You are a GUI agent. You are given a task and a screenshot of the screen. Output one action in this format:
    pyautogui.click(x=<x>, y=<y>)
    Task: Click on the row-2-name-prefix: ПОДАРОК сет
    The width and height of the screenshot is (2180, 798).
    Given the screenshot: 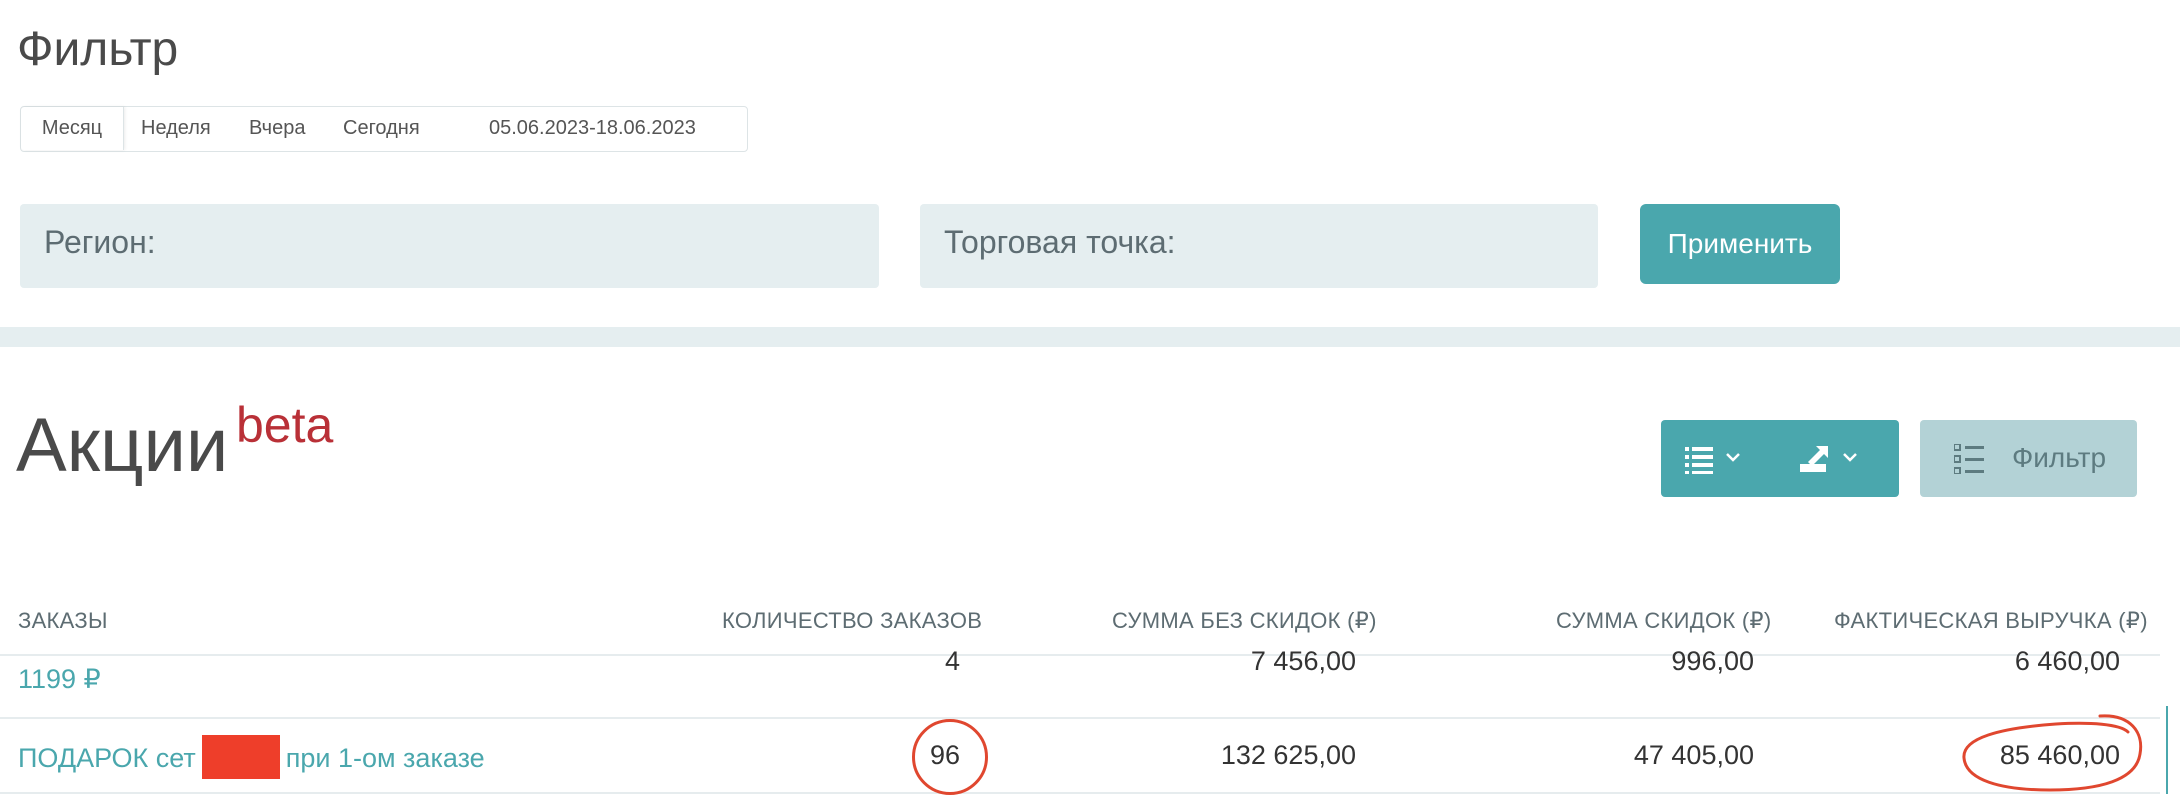 What is the action you would take?
    pyautogui.click(x=107, y=758)
    